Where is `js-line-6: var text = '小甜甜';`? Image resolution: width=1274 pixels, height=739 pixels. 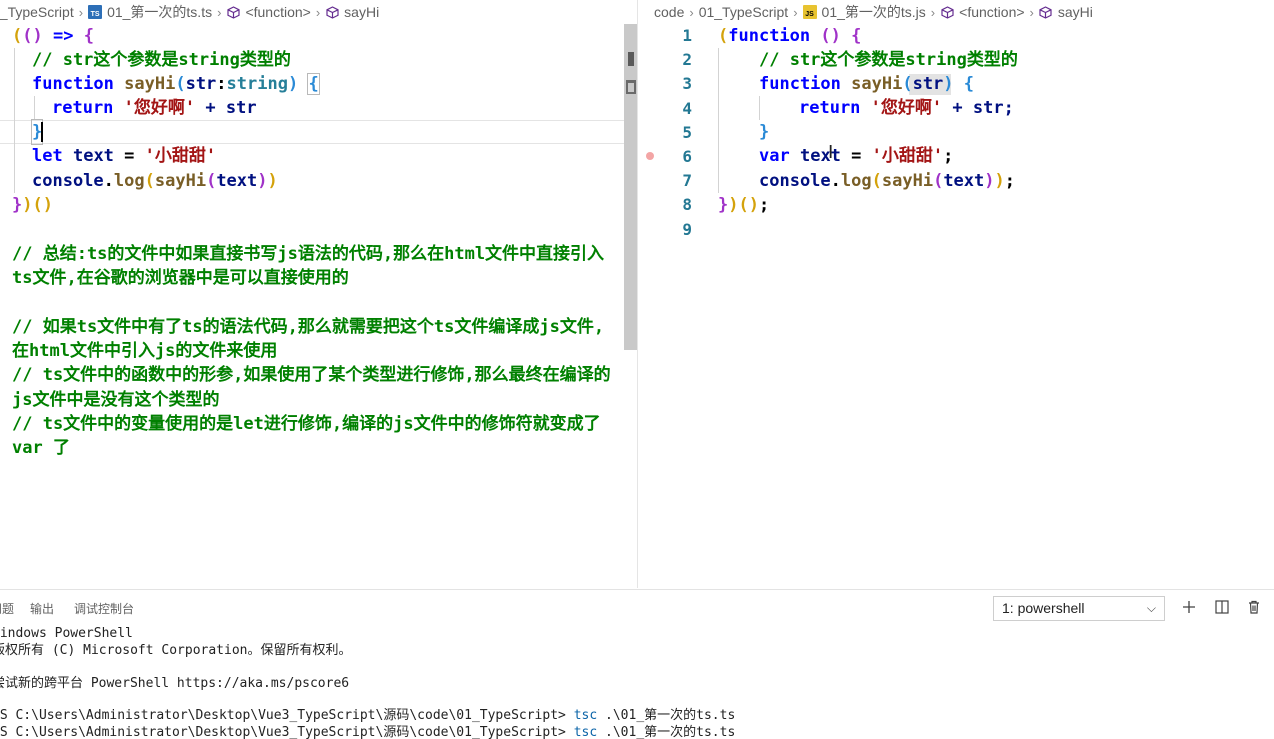 js-line-6: var text = '小甜甜'; is located at coordinates (856, 156).